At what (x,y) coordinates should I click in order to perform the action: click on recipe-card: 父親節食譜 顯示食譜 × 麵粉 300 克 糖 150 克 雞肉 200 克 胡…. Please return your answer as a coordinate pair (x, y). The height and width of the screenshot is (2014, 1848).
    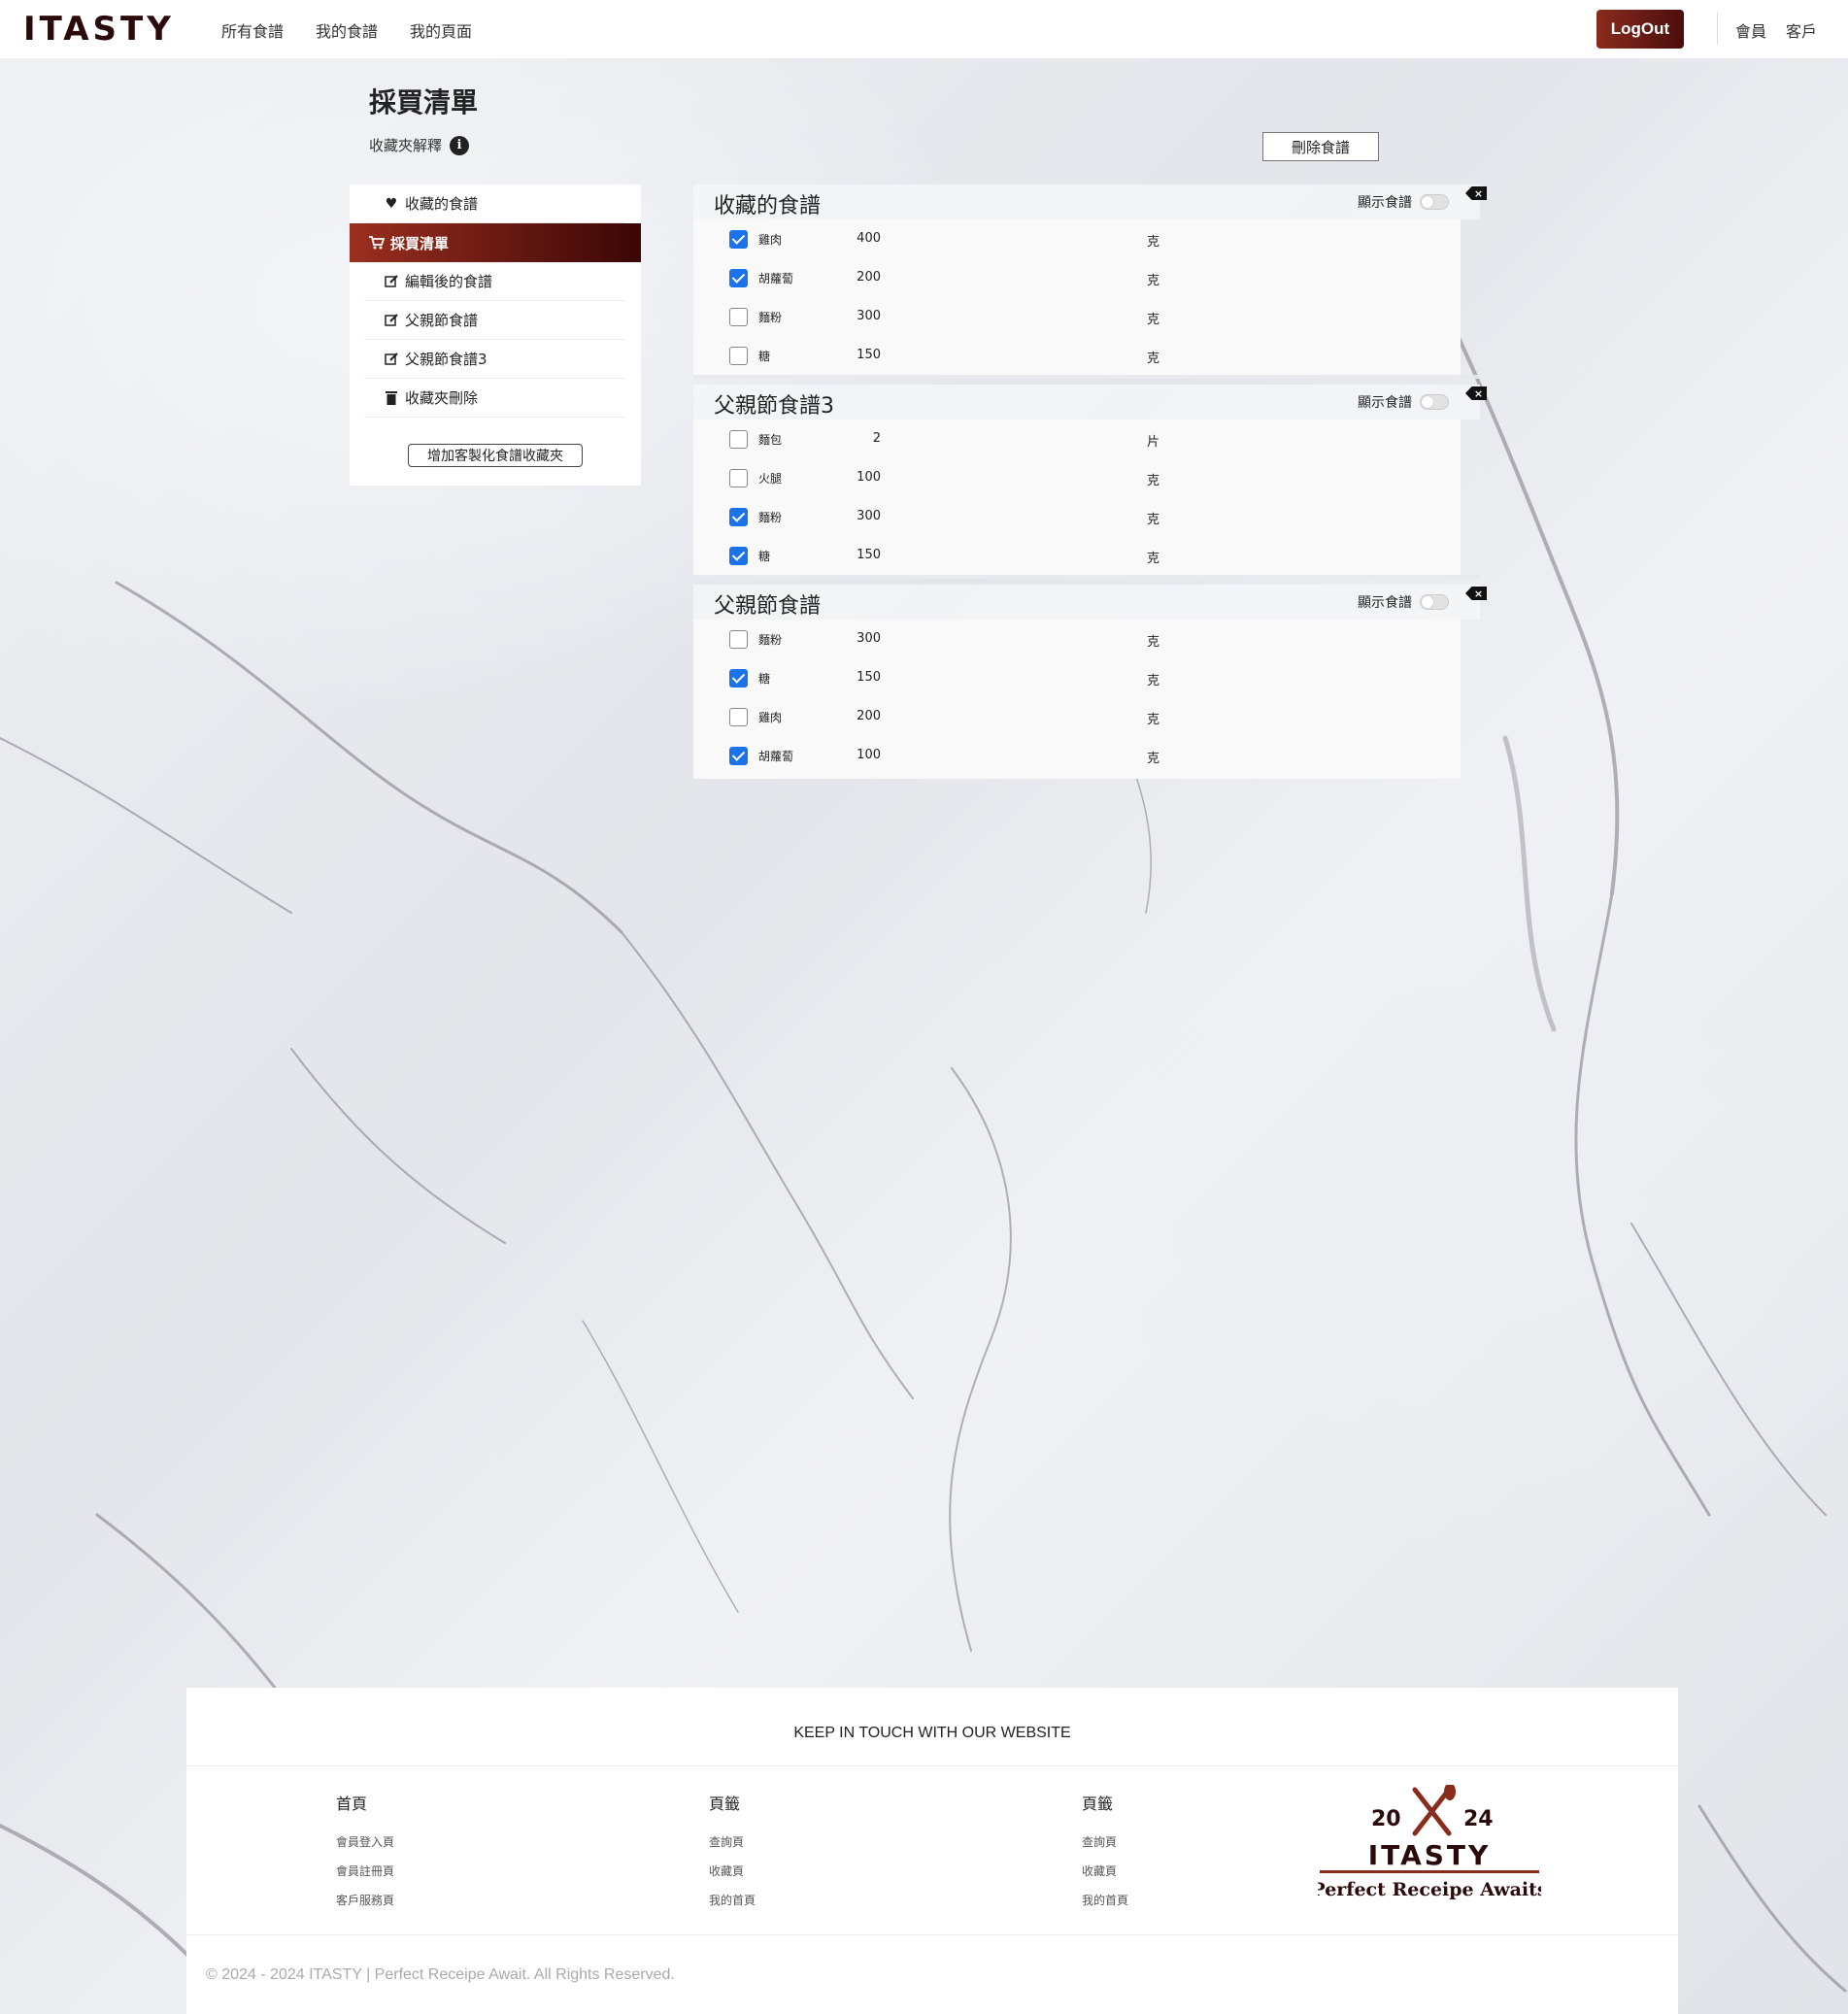
    Looking at the image, I should click on (1090, 682).